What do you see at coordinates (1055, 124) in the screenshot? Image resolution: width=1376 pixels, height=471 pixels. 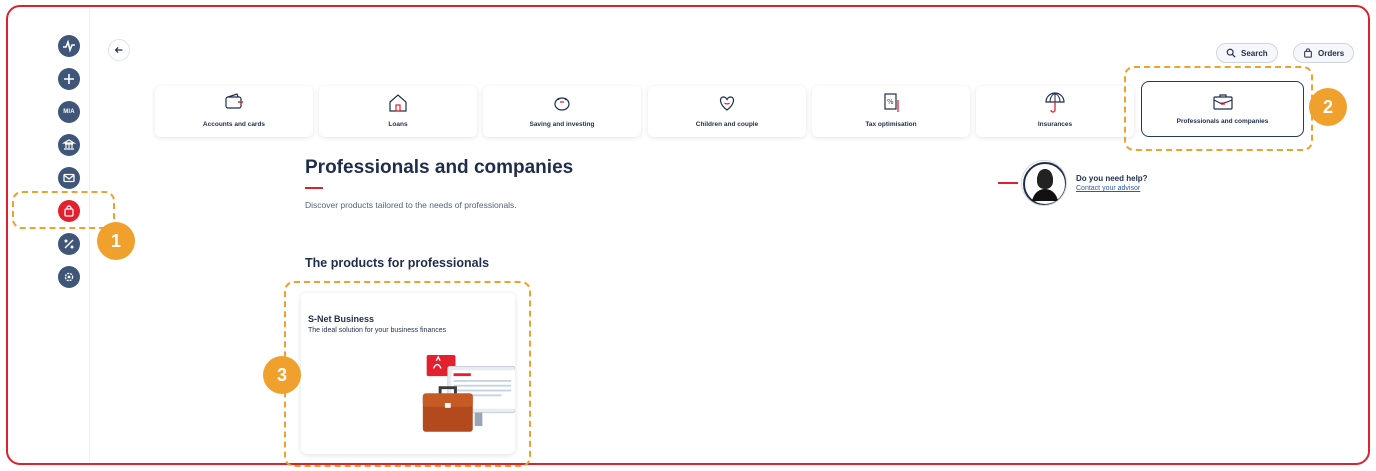 I see `category-label: Insurances` at bounding box center [1055, 124].